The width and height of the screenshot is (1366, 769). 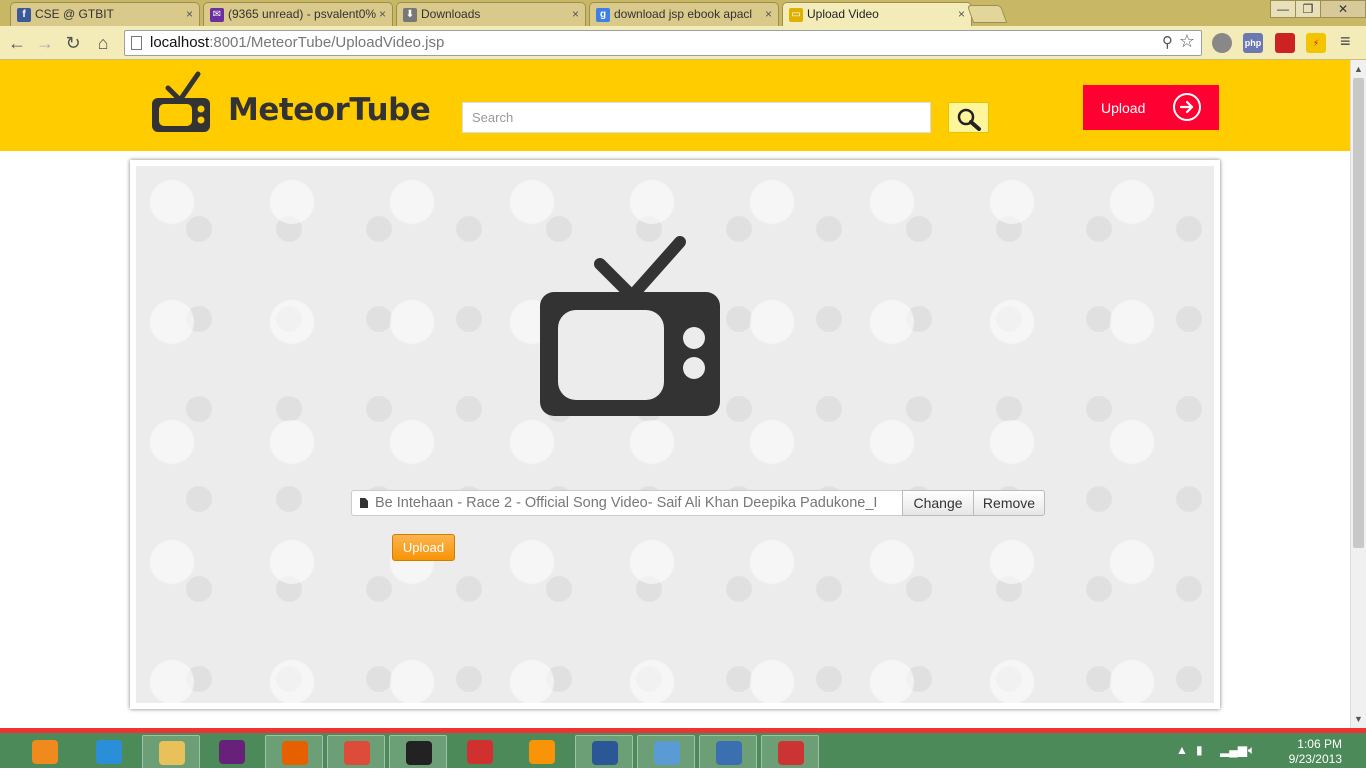 I want to click on maximize-button: ❐, so click(x=1308, y=9).